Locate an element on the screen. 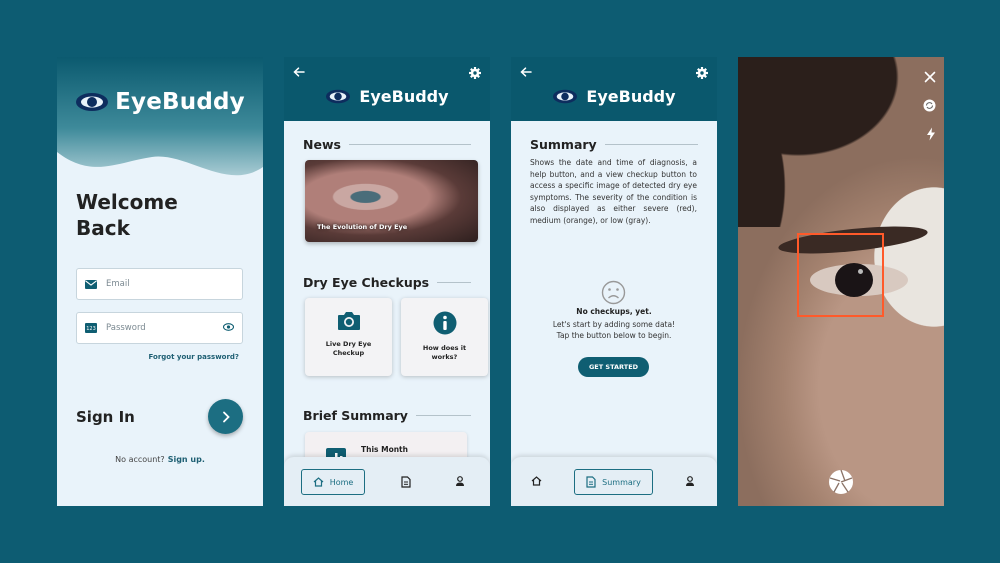  header-wave is located at coordinates (160, 116).